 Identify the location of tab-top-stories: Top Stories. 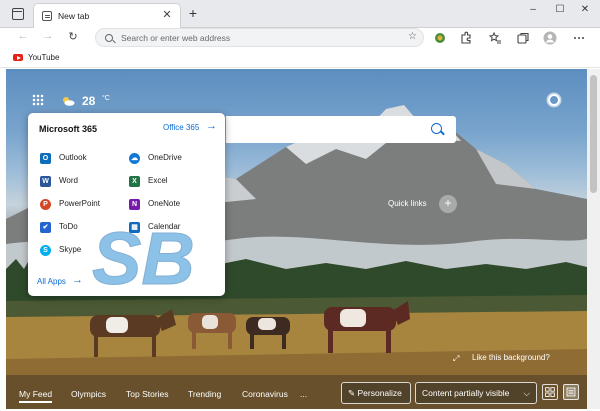
(147, 394).